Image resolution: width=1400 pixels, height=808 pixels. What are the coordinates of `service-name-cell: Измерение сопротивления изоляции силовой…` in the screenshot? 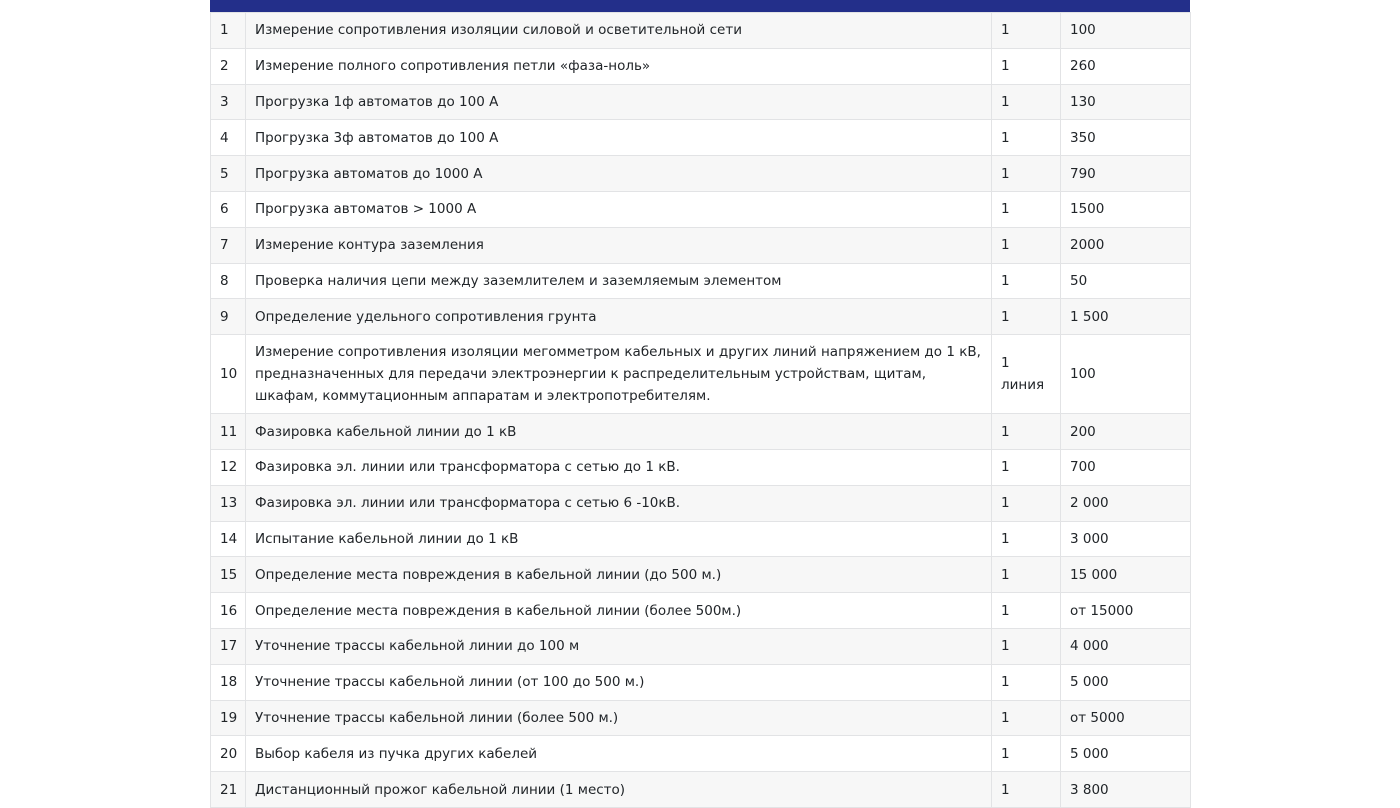 It's located at (618, 30).